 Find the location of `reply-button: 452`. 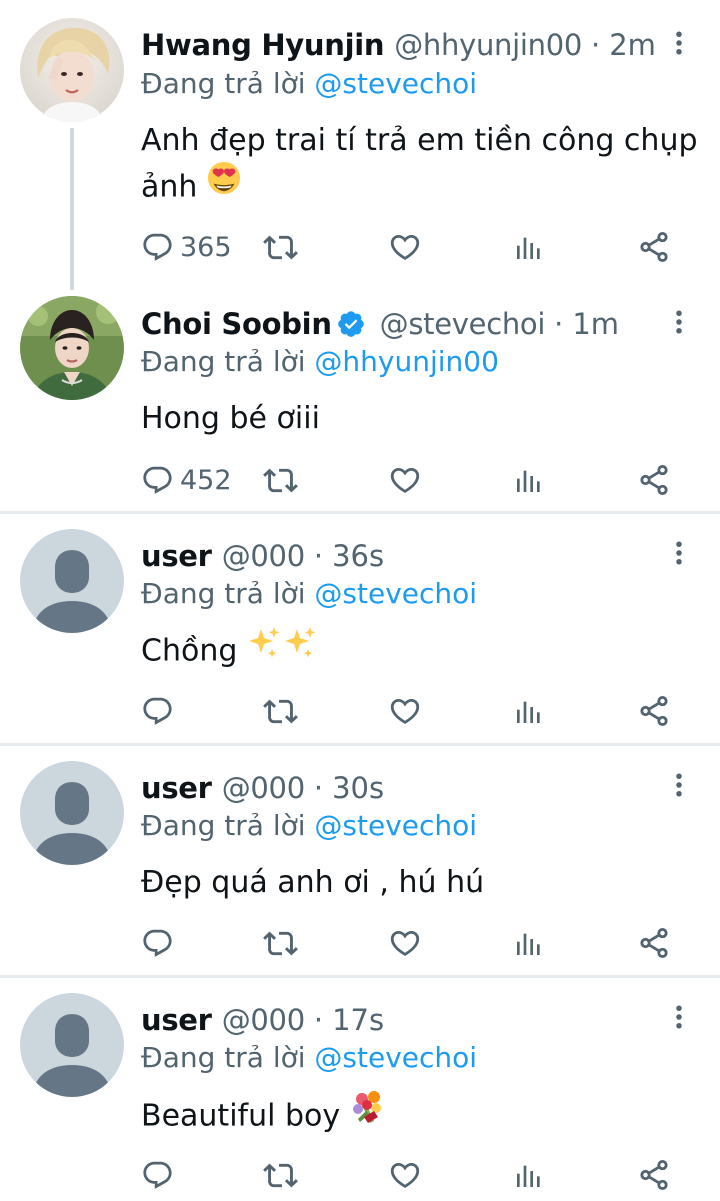

reply-button: 452 is located at coordinates (186, 480).